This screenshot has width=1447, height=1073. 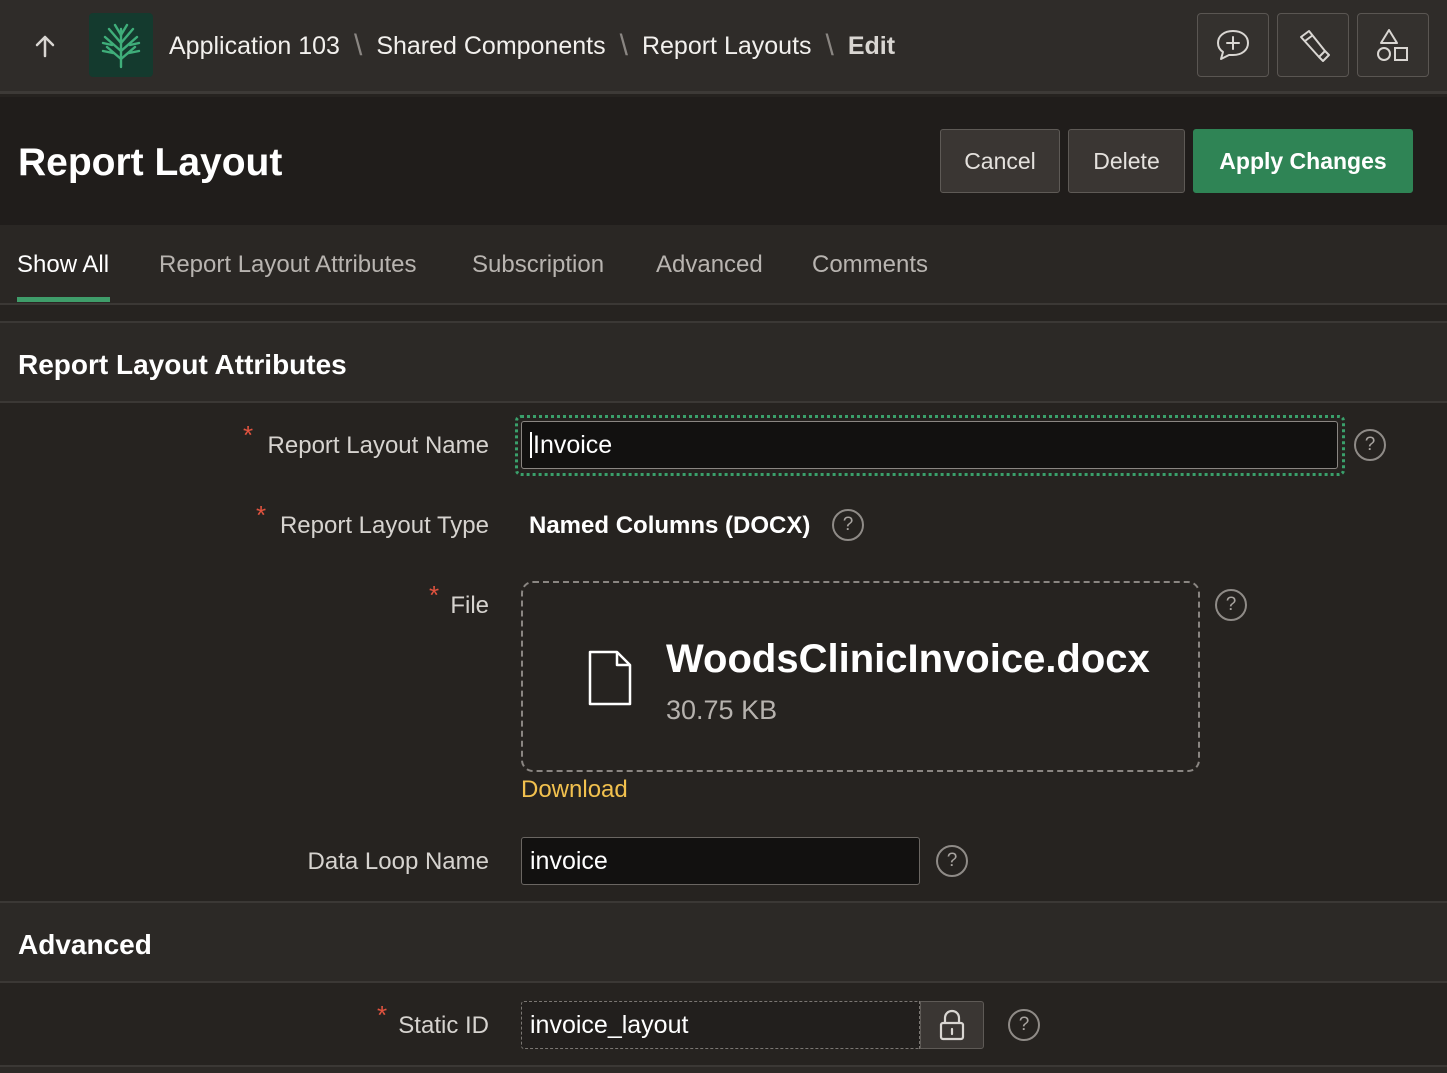 What do you see at coordinates (574, 790) in the screenshot?
I see `download-link: Download` at bounding box center [574, 790].